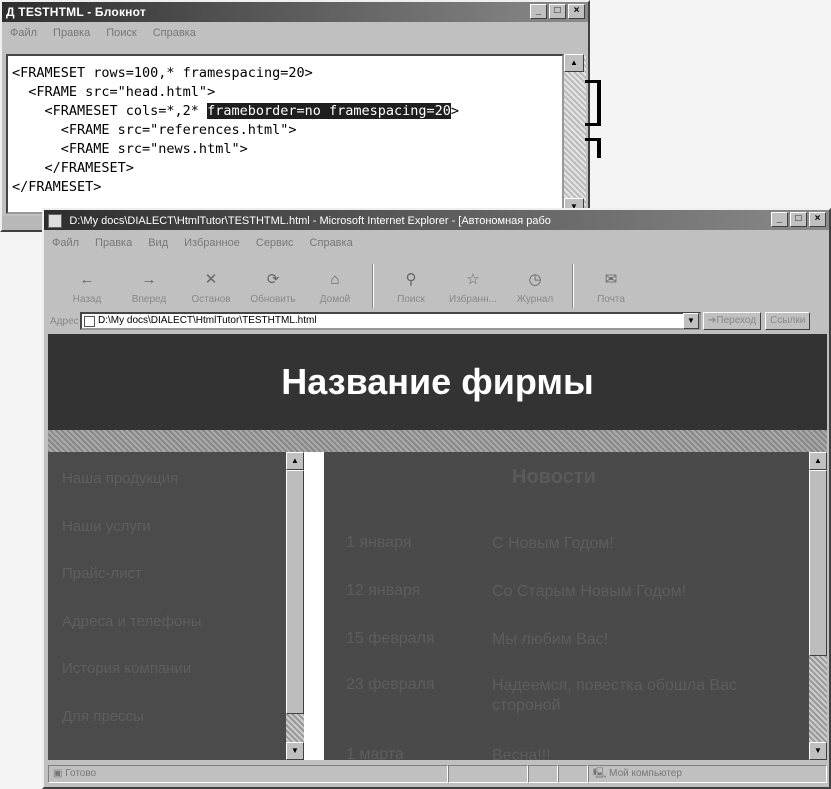 This screenshot has width=831, height=789. What do you see at coordinates (488, 774) in the screenshot?
I see `status-progress-cell` at bounding box center [488, 774].